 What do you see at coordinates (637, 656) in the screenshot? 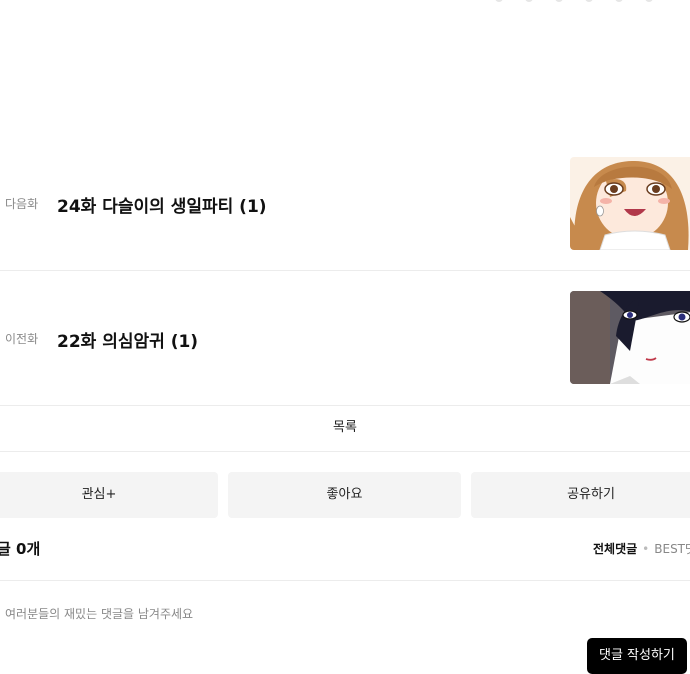
I see `write-comment-button: 댓글 작성하기` at bounding box center [637, 656].